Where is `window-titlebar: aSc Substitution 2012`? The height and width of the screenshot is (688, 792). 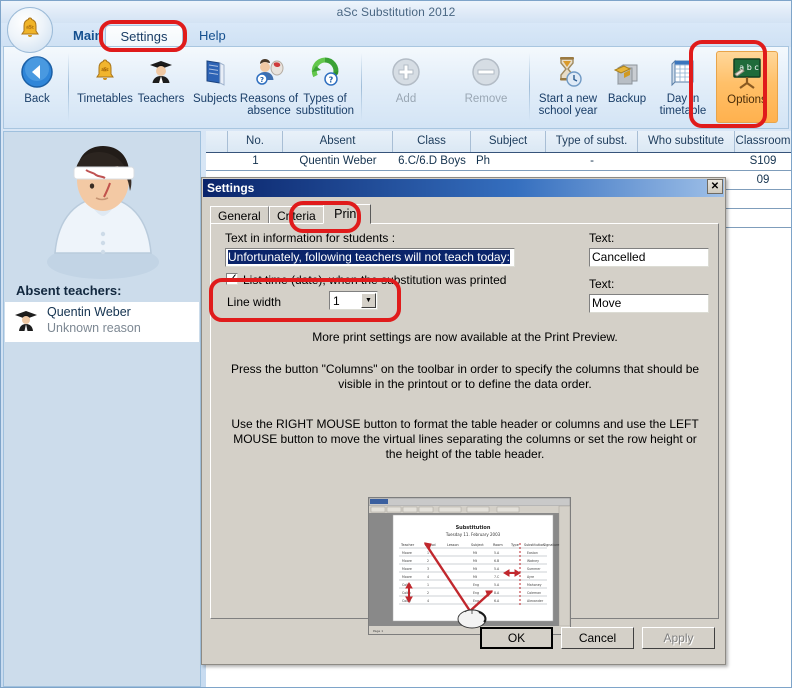
window-titlebar: aSc Substitution 2012 is located at coordinates (396, 12).